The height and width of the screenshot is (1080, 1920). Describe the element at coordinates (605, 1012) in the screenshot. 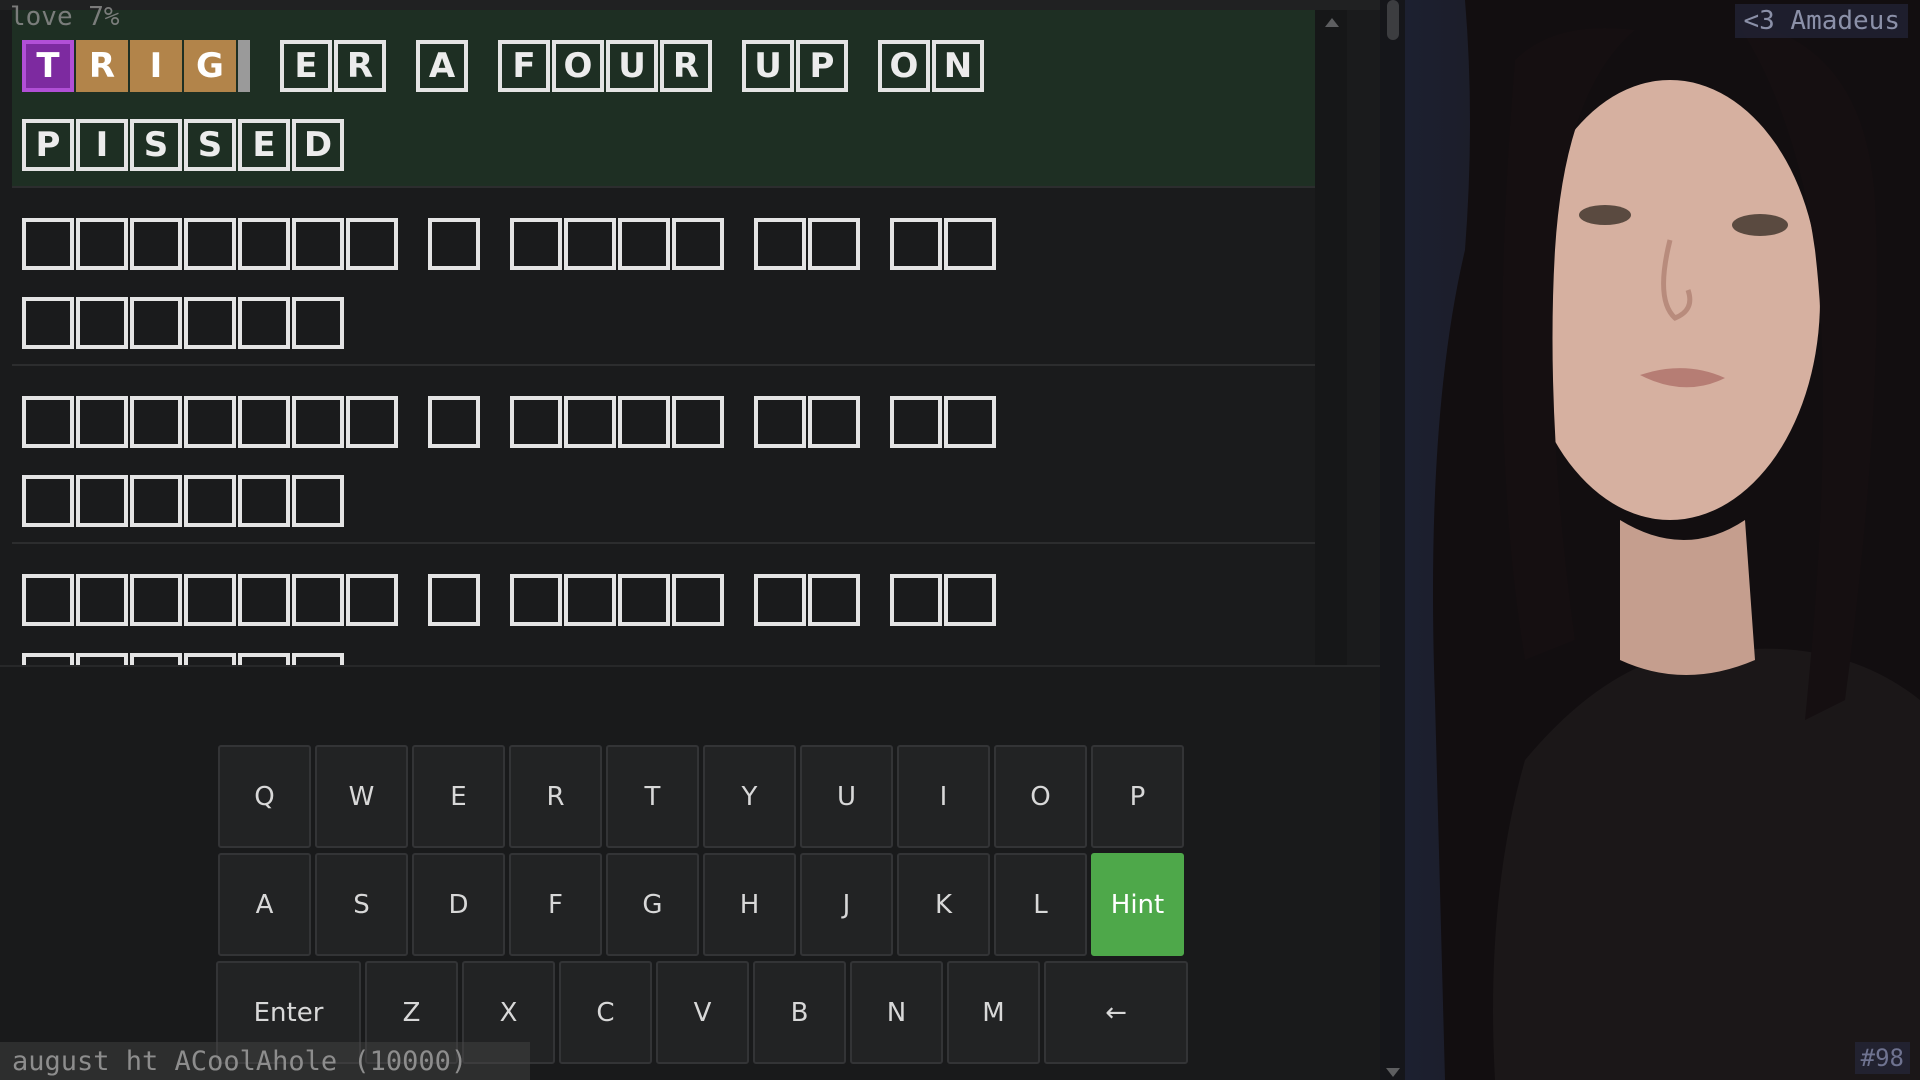

I see `key-c: C` at that location.